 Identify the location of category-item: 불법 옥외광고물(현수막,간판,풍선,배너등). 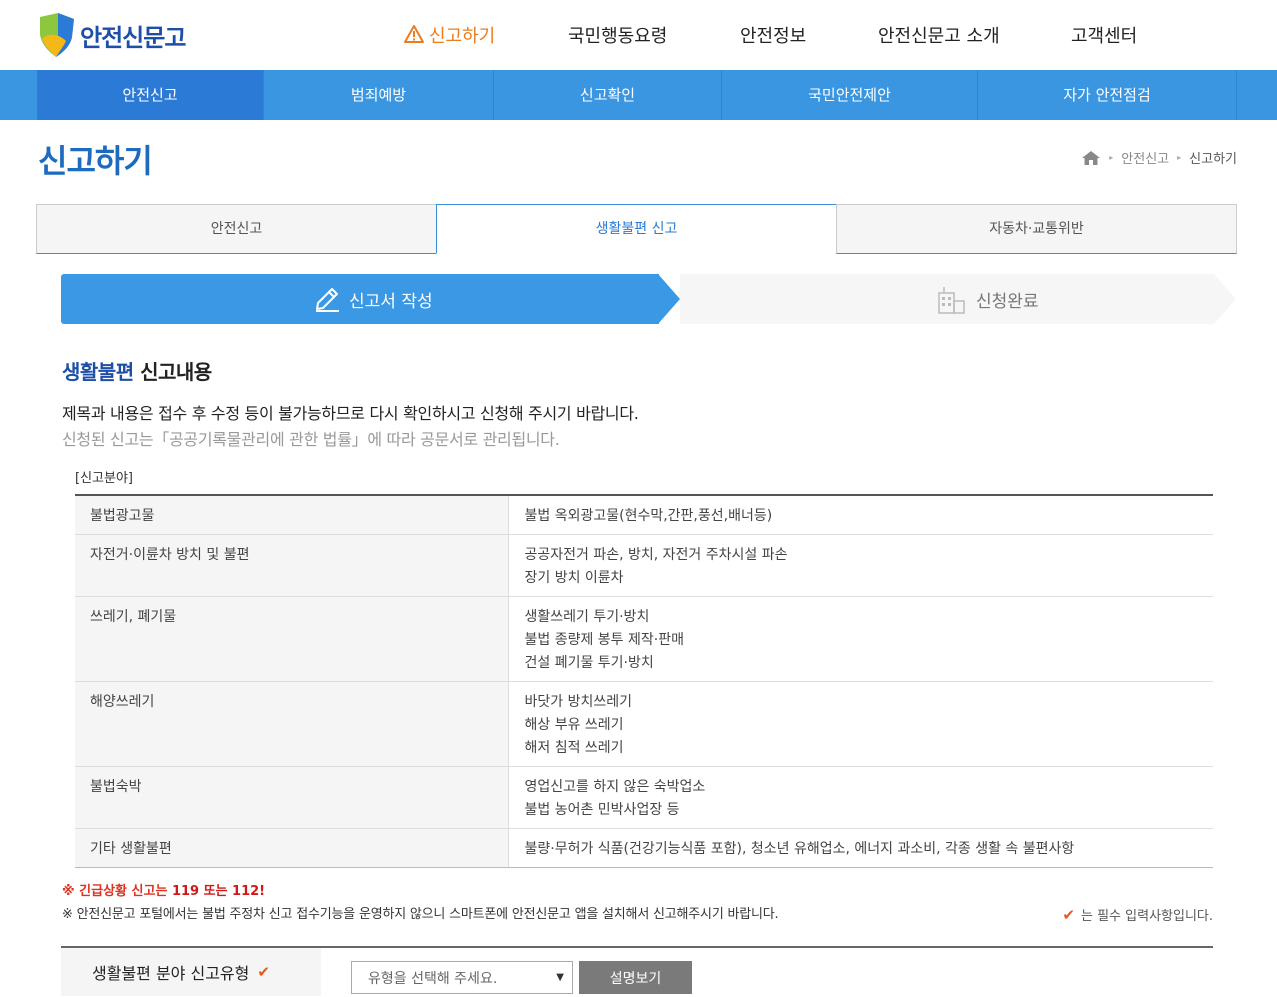
(648, 516).